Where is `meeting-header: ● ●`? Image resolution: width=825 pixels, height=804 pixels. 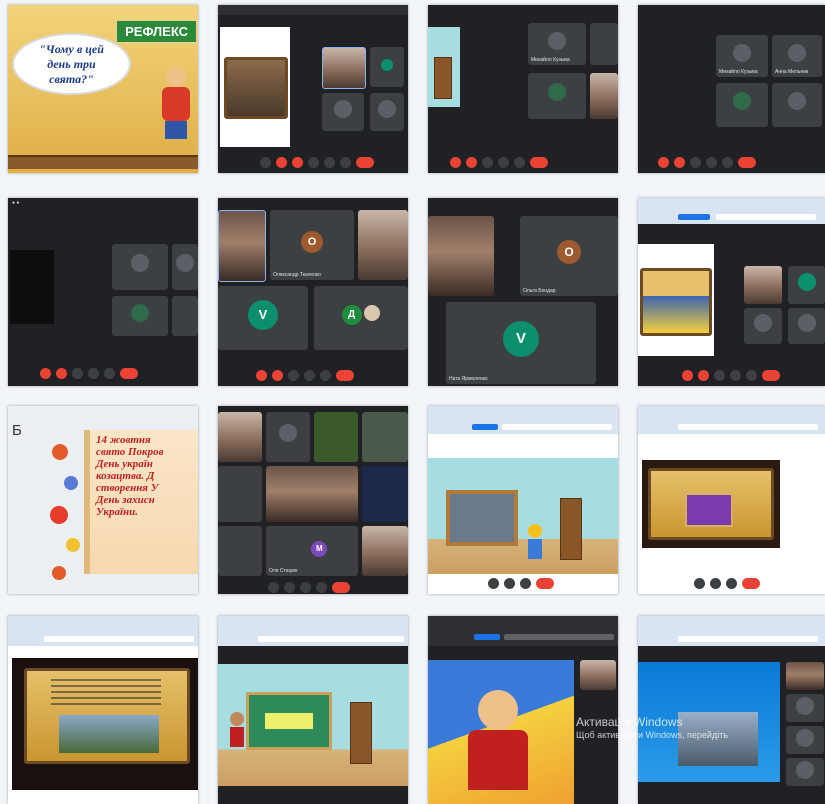 meeting-header: ● ● is located at coordinates (16, 203).